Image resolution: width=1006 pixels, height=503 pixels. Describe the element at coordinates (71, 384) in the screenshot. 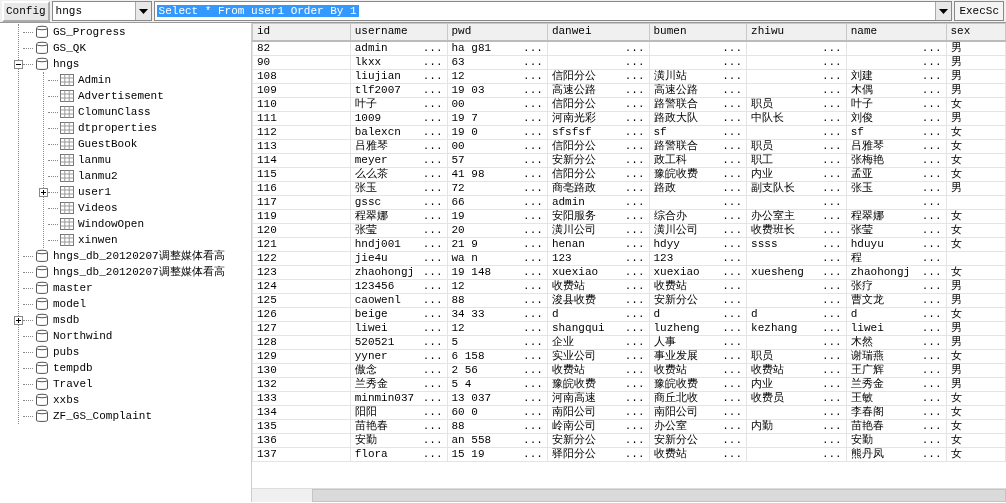

I see `tree-item: Travel` at that location.